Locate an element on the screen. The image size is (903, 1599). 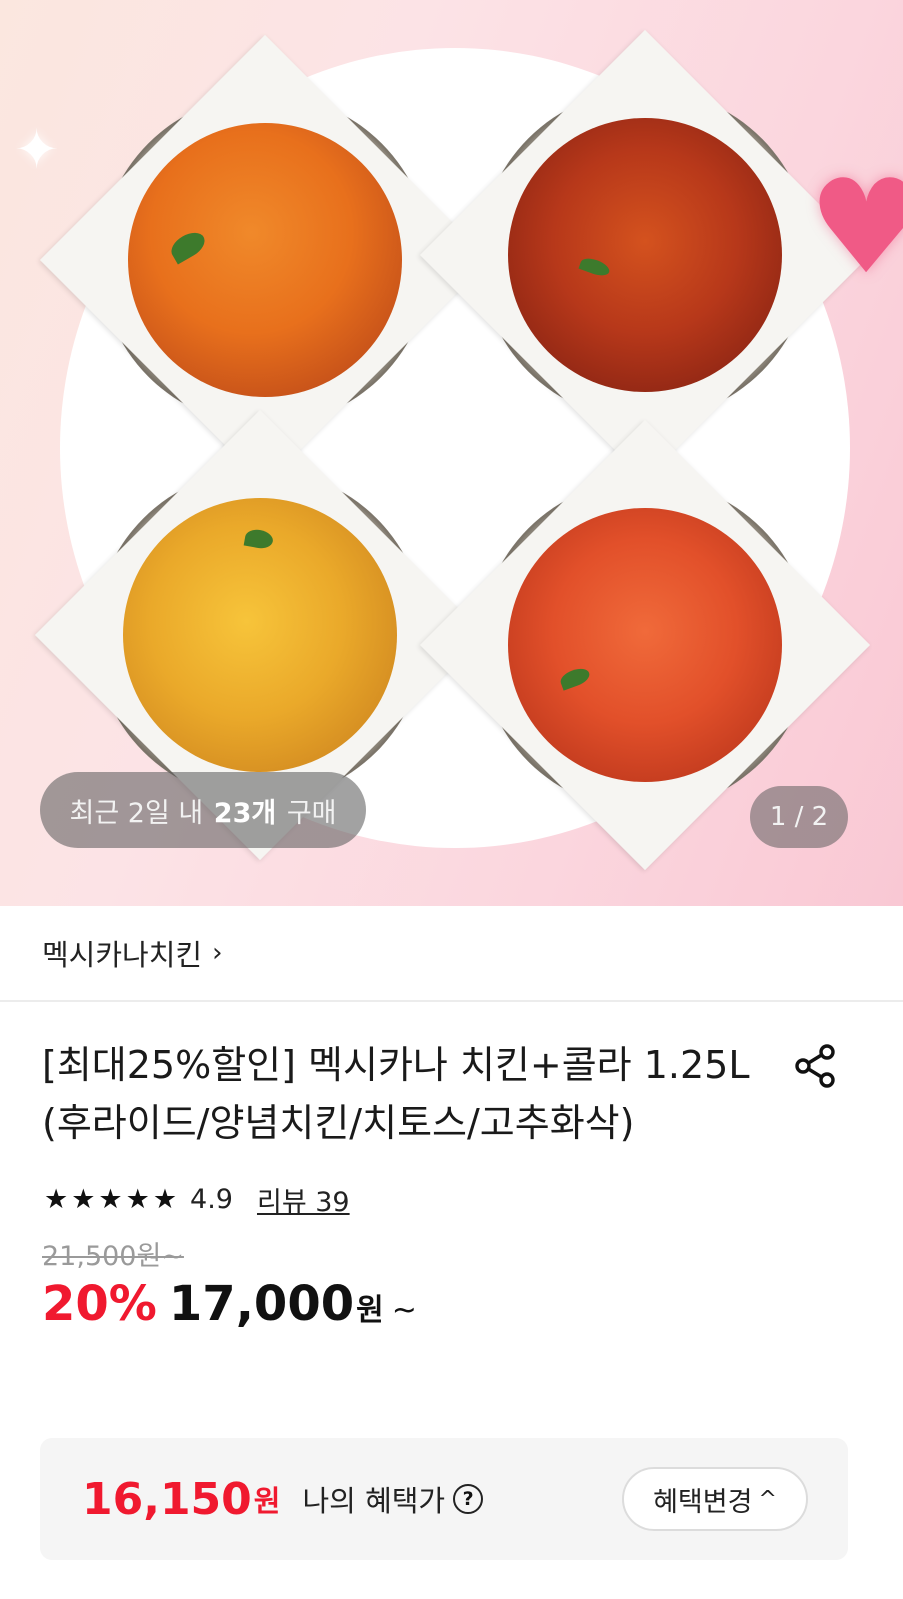
rating-score: 4.9 is located at coordinates (211, 1199).